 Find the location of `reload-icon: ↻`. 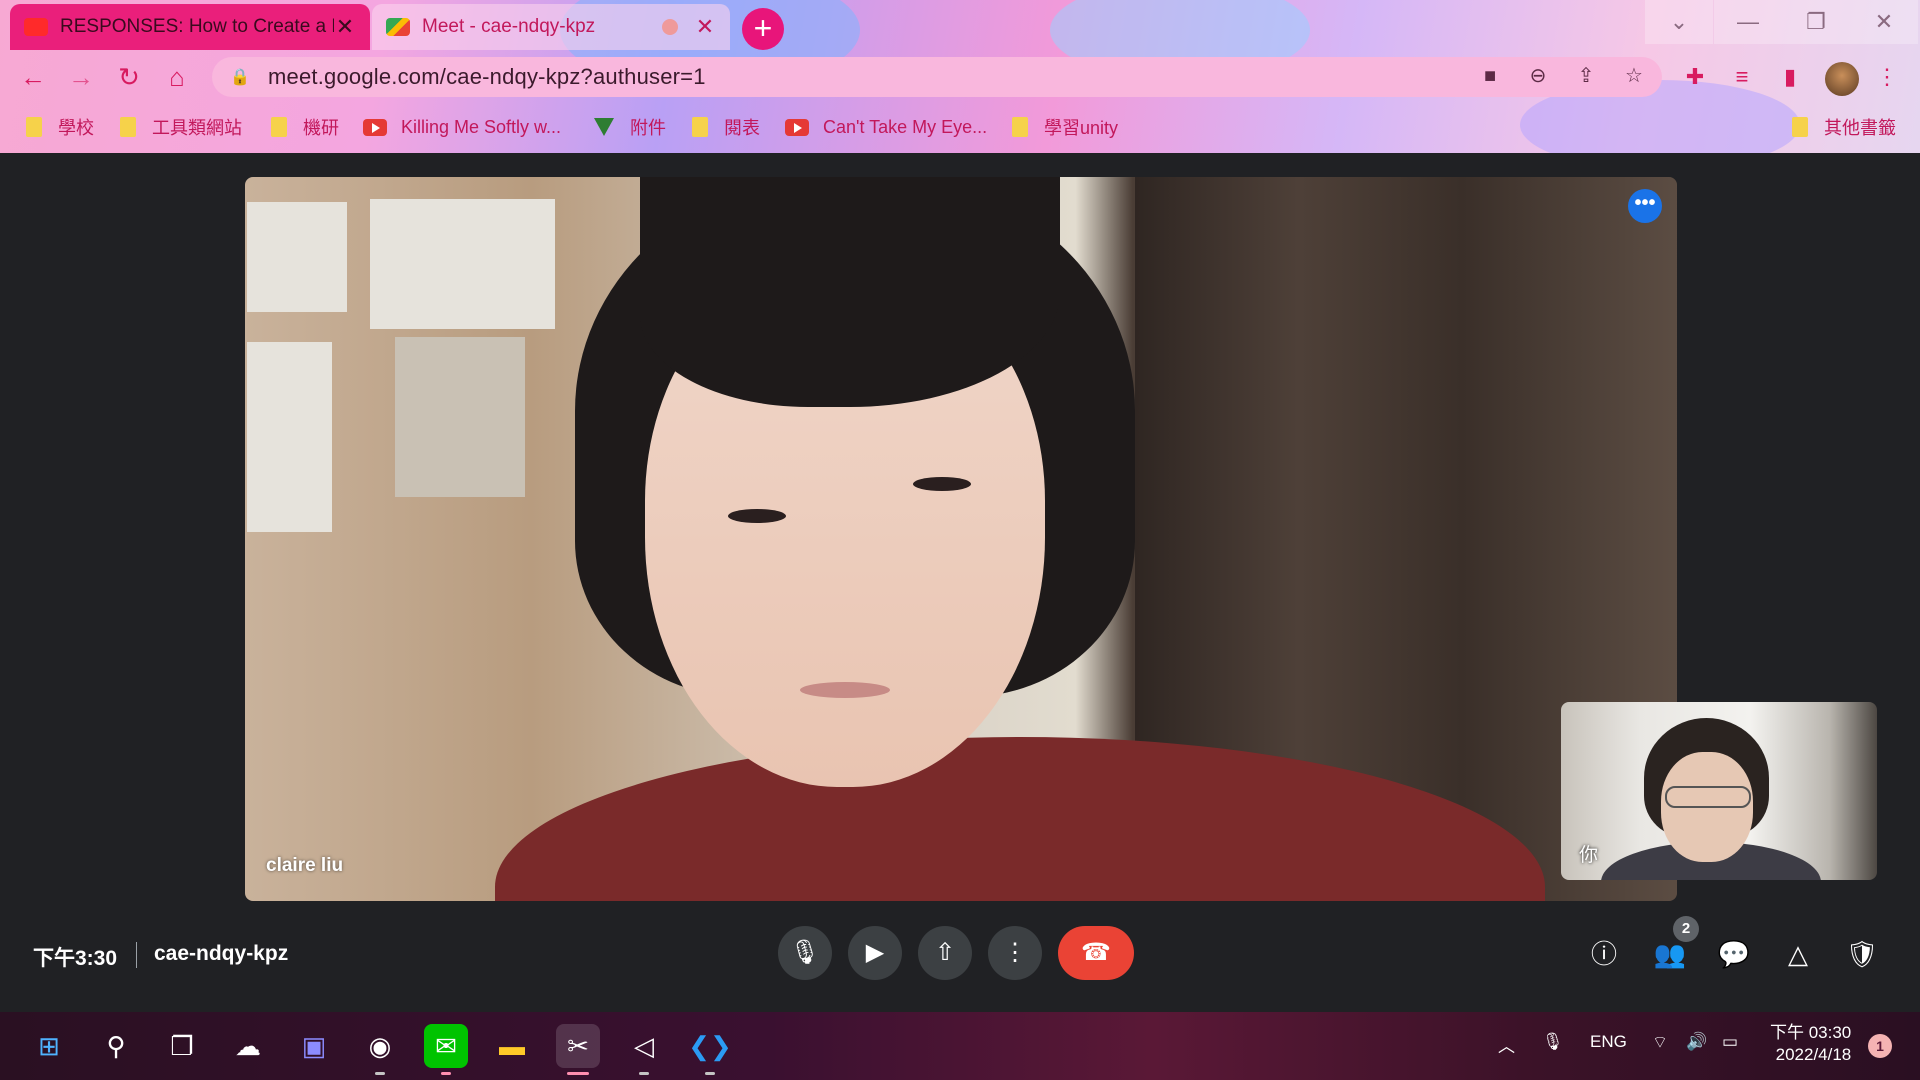

reload-icon: ↻ is located at coordinates (129, 77).